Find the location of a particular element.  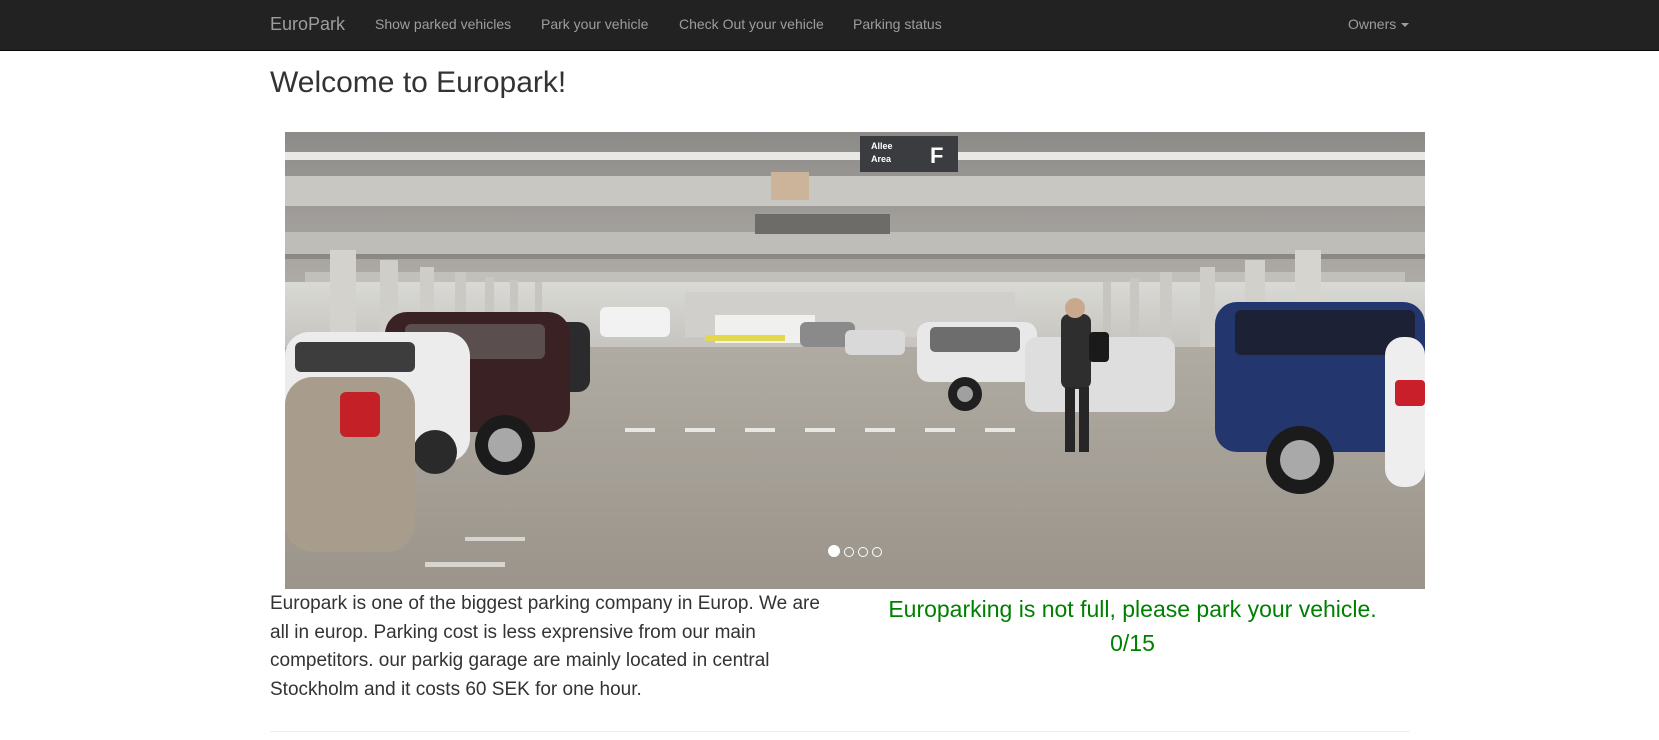

carousel-indicators is located at coordinates (855, 551).